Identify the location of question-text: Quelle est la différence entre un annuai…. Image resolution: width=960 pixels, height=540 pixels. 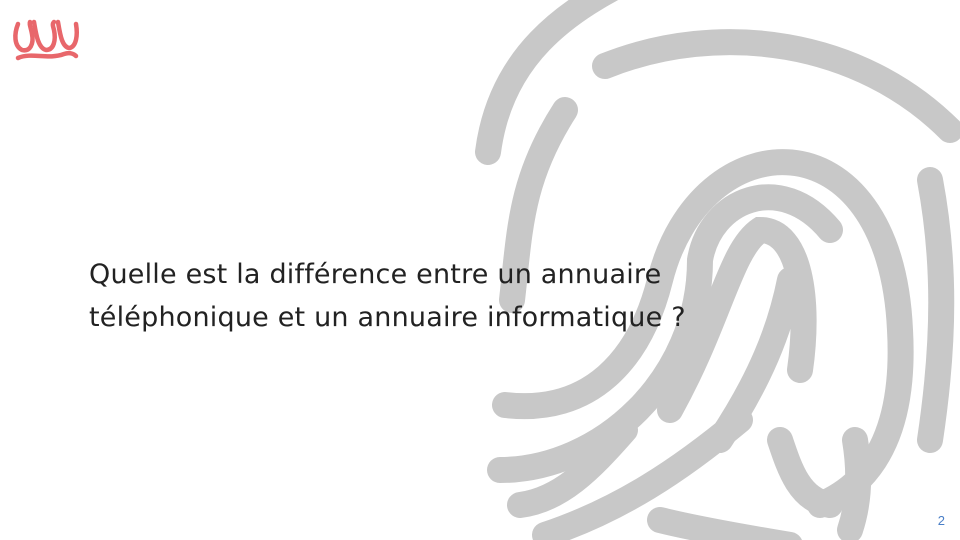
(489, 296).